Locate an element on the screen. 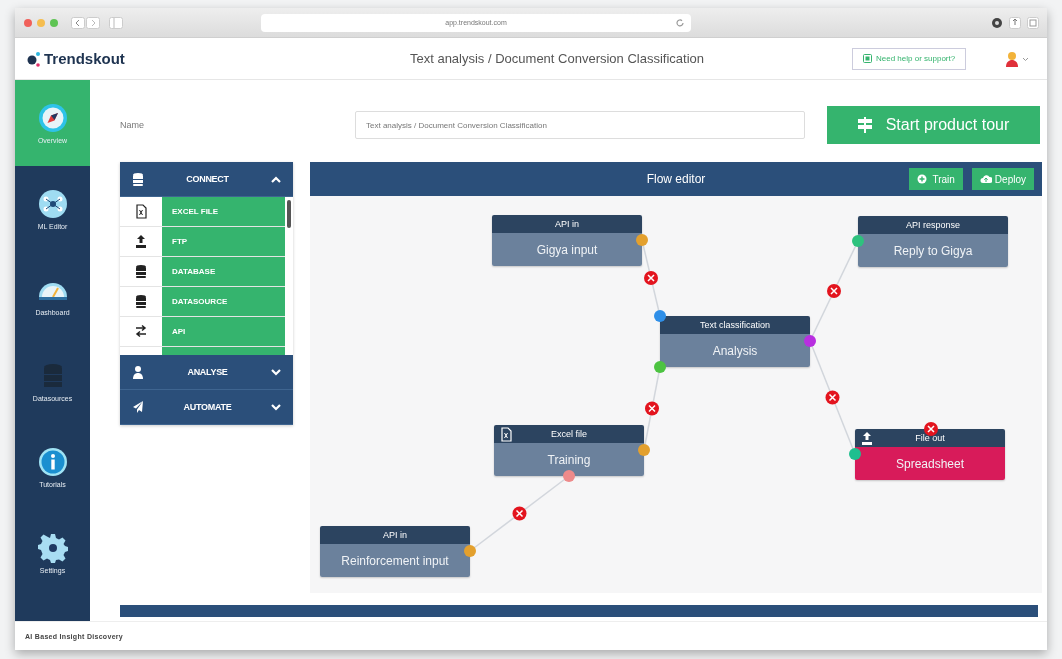  arrows-icon is located at coordinates (141, 331).